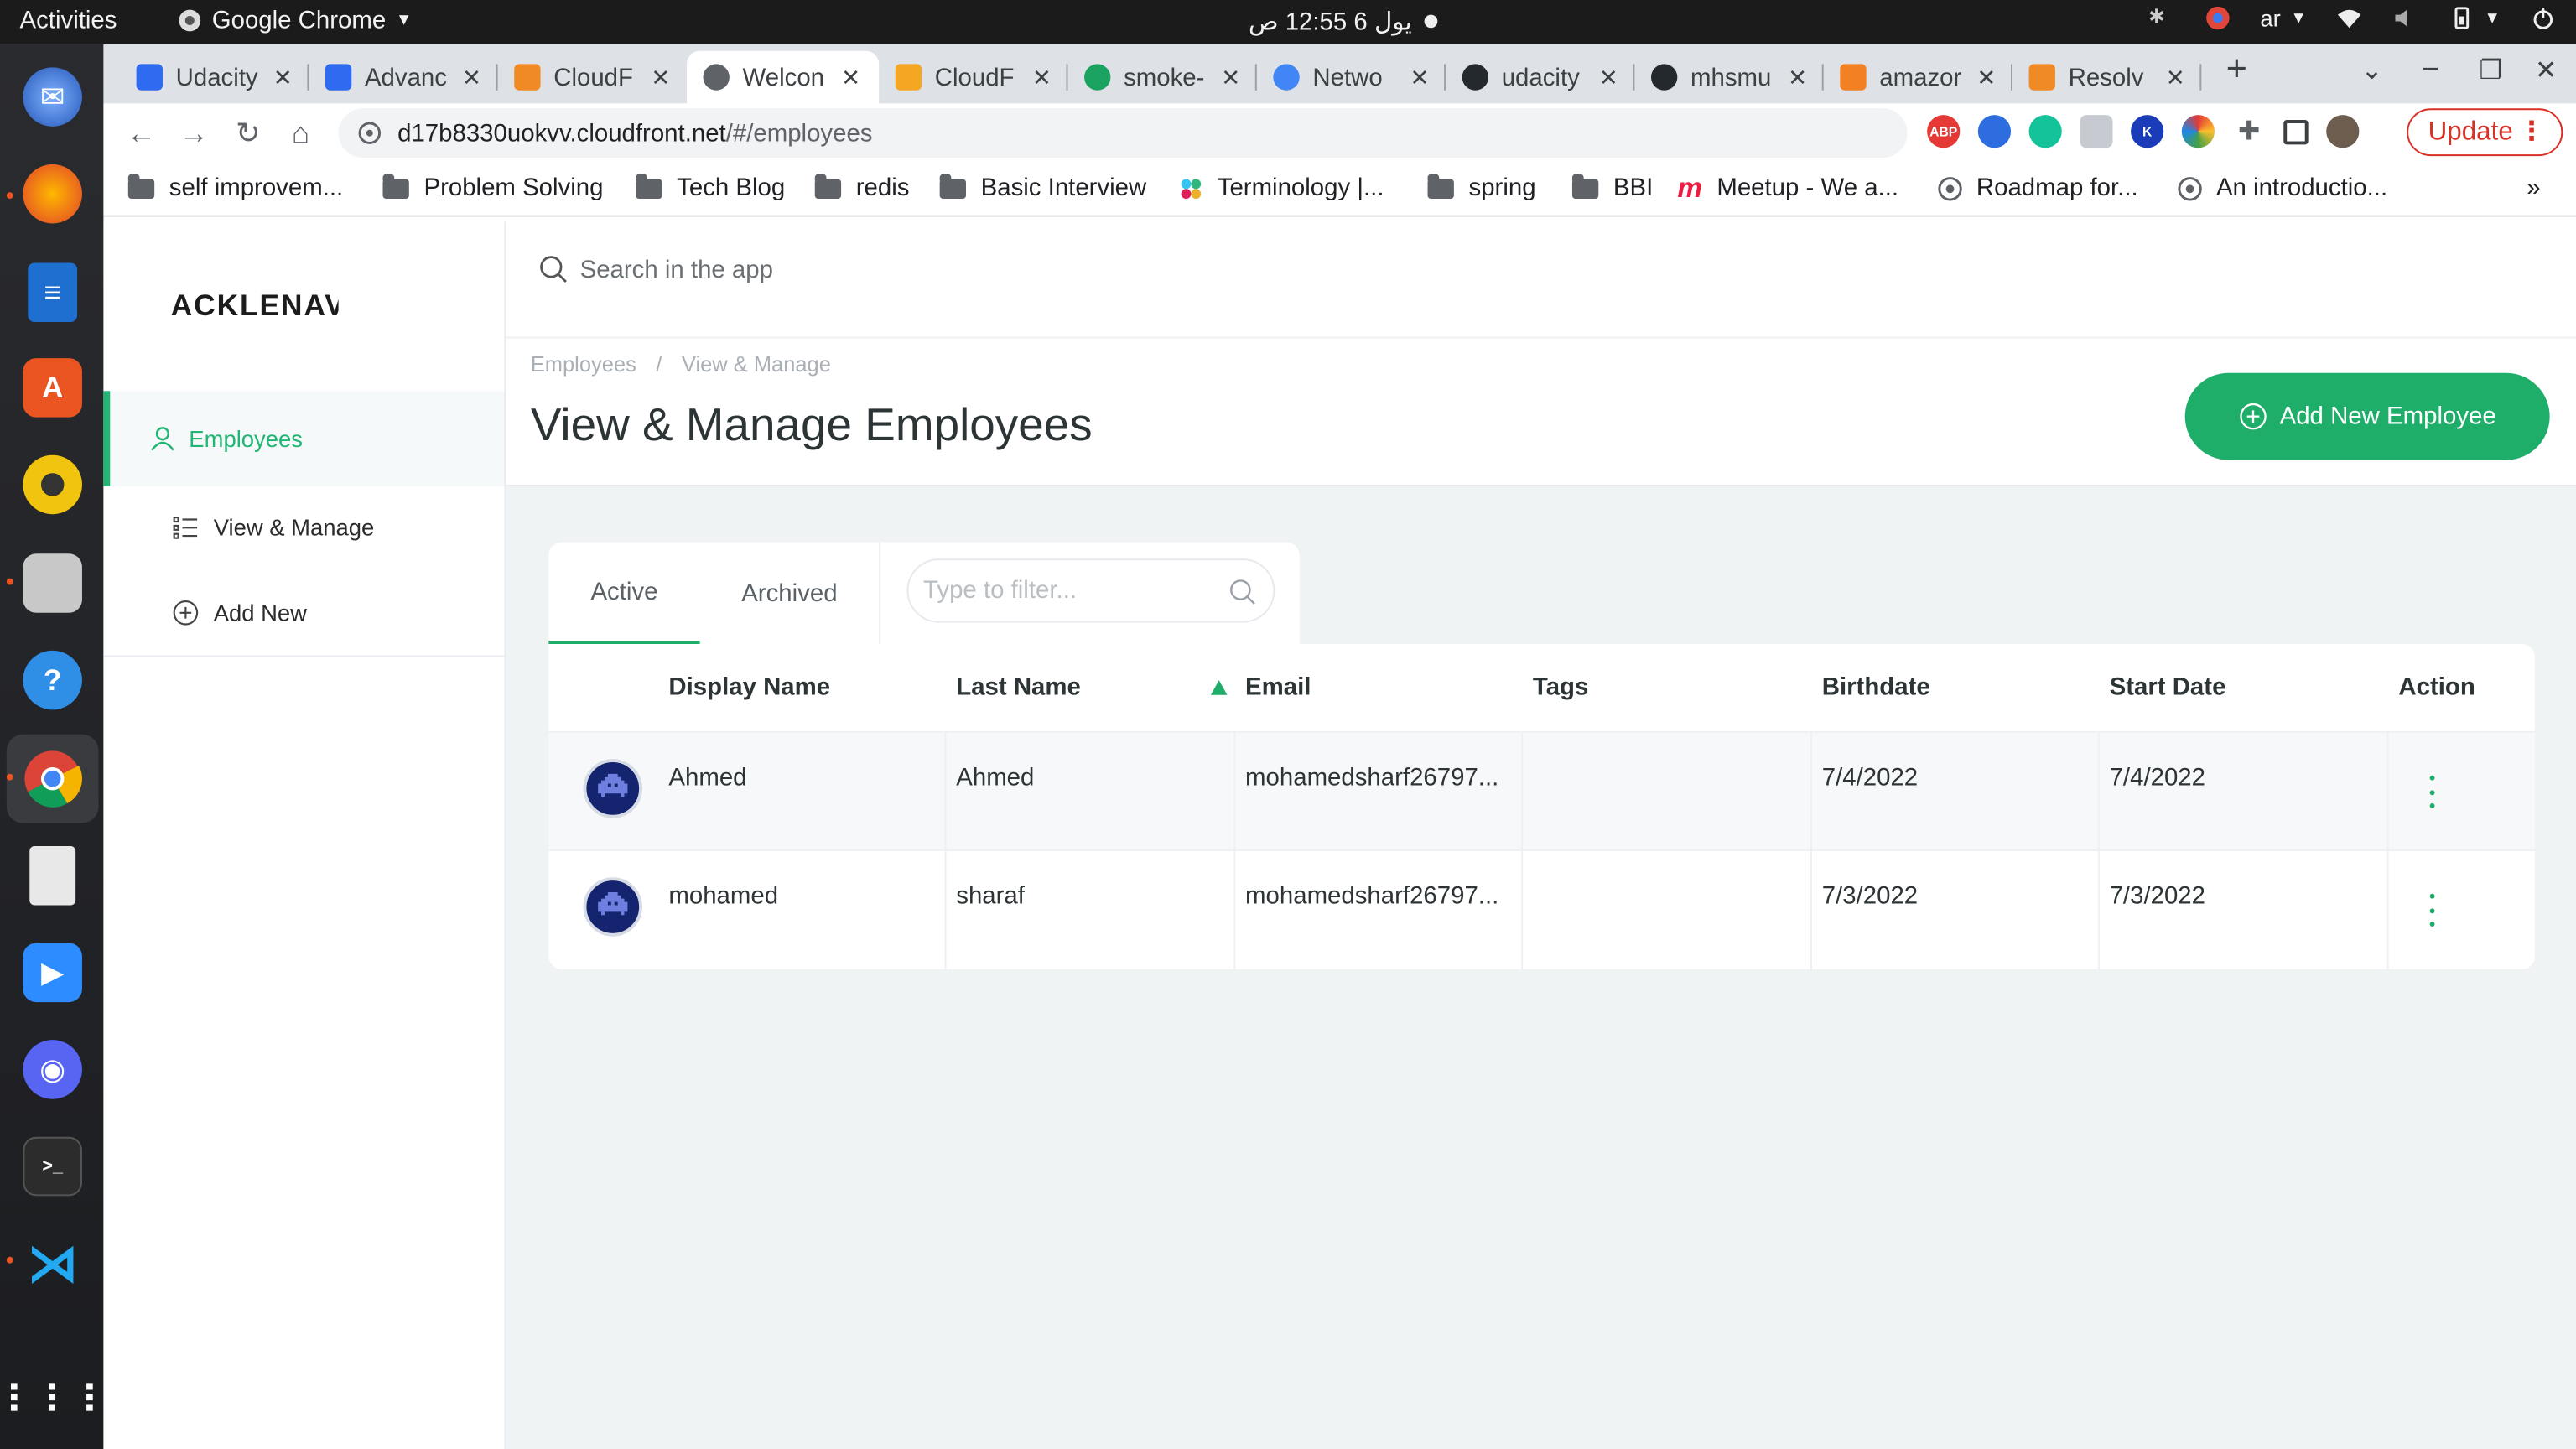 This screenshot has height=1449, width=2576. What do you see at coordinates (403, 77) in the screenshot?
I see `browser-tab: Advanc ✕` at bounding box center [403, 77].